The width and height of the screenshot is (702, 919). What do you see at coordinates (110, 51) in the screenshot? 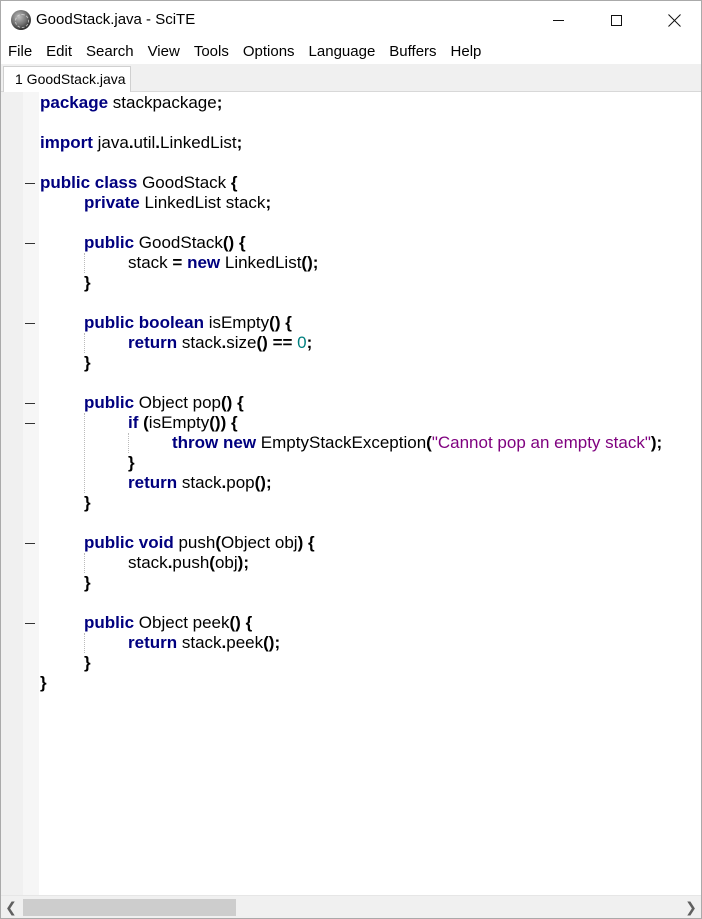
I see `menu-search: Search` at bounding box center [110, 51].